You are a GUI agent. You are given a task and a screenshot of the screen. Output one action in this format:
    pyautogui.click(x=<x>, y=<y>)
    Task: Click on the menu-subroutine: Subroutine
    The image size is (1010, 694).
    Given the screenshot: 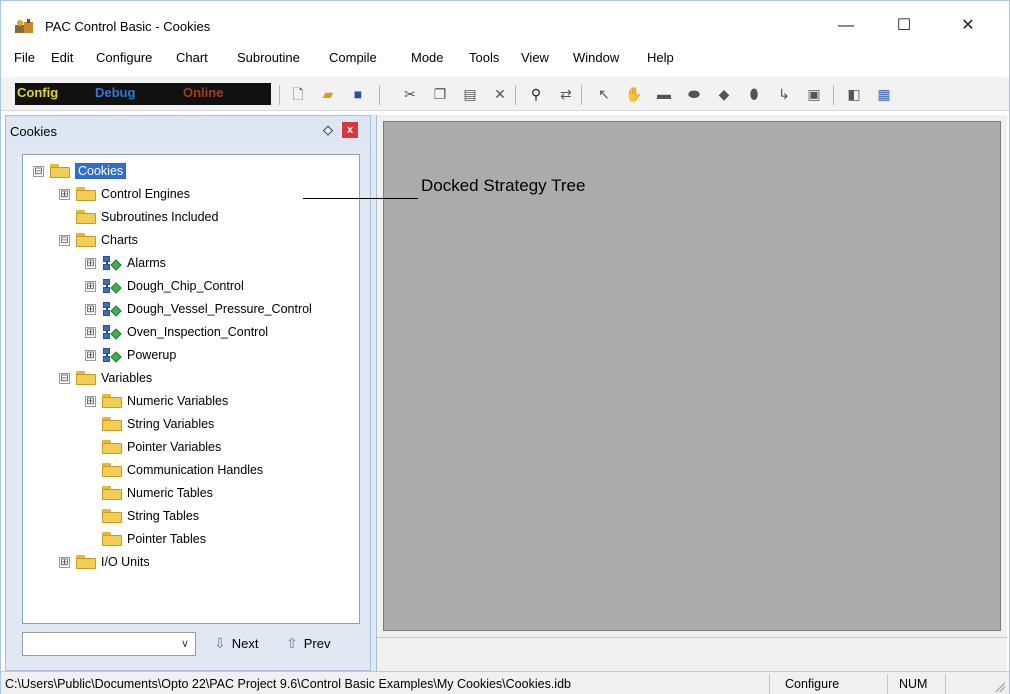 What is the action you would take?
    pyautogui.click(x=268, y=57)
    